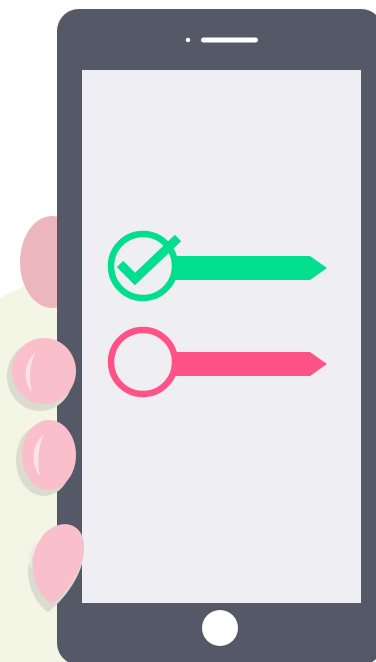 Image resolution: width=376 pixels, height=662 pixels. Describe the element at coordinates (229, 40) in the screenshot. I see `speaker-icon` at that location.